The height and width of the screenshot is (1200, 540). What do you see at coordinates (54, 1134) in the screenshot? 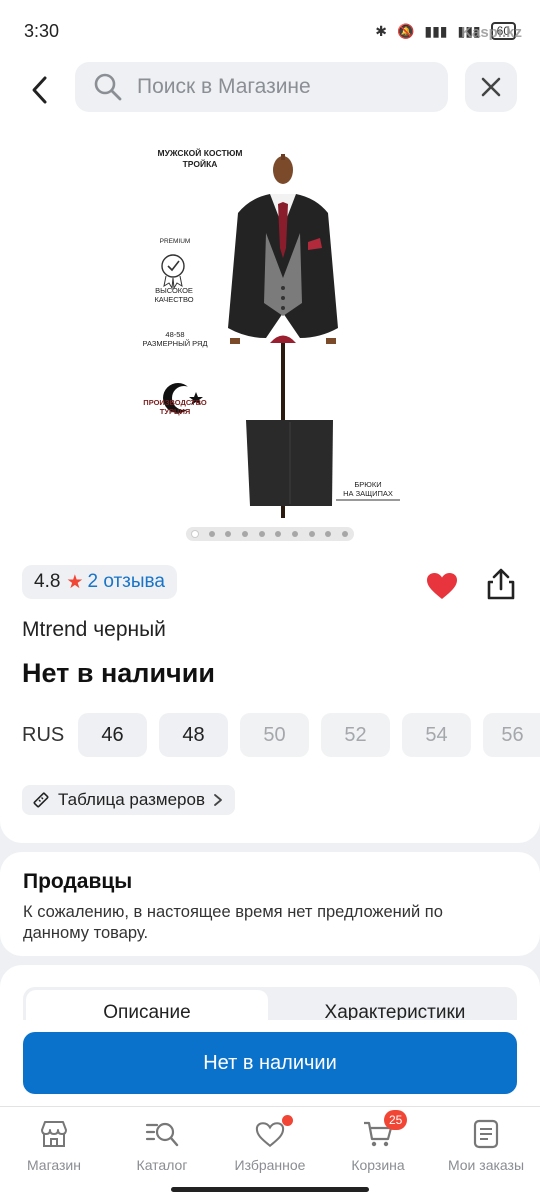
I see `shop-icon` at bounding box center [54, 1134].